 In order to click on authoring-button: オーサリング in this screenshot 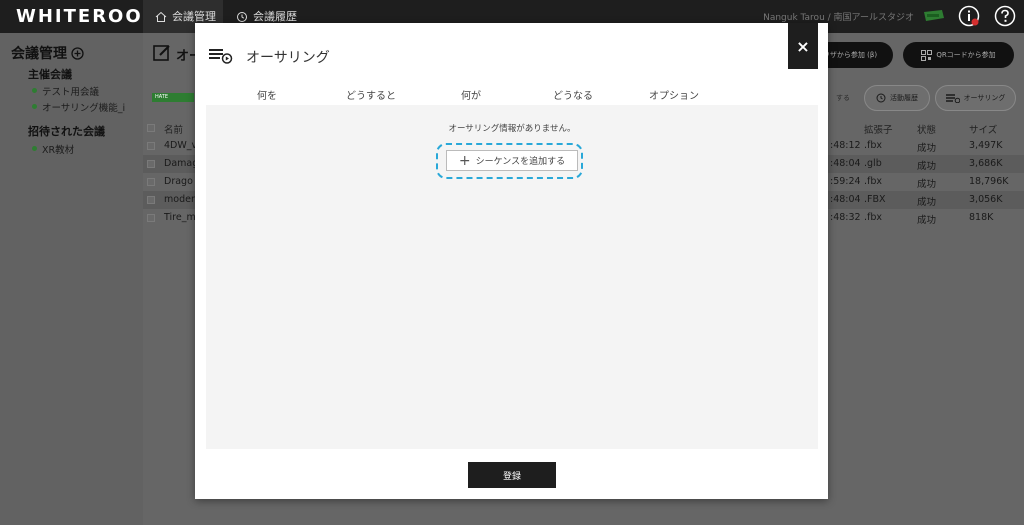, I will do `click(975, 98)`.